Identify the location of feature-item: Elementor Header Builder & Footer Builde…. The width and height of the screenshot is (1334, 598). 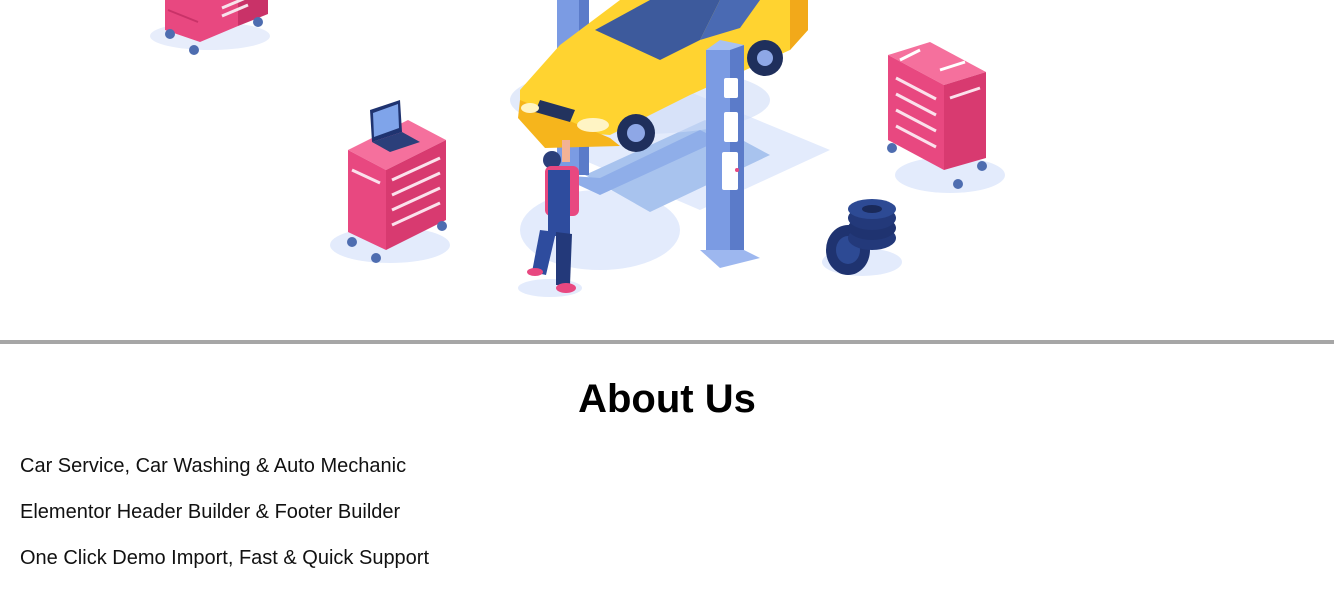
(210, 512).